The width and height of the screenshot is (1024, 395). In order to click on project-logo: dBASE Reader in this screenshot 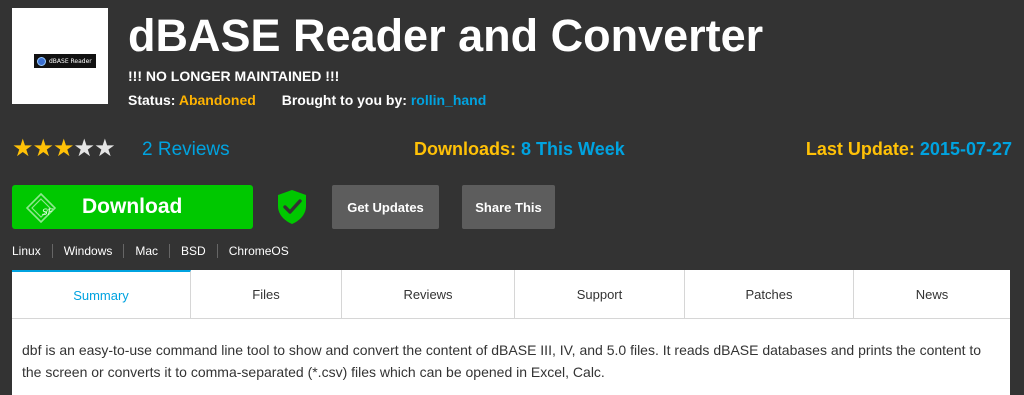, I will do `click(60, 56)`.